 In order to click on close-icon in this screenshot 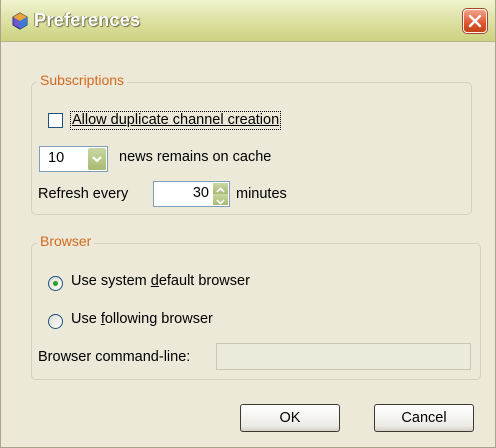, I will do `click(475, 21)`.